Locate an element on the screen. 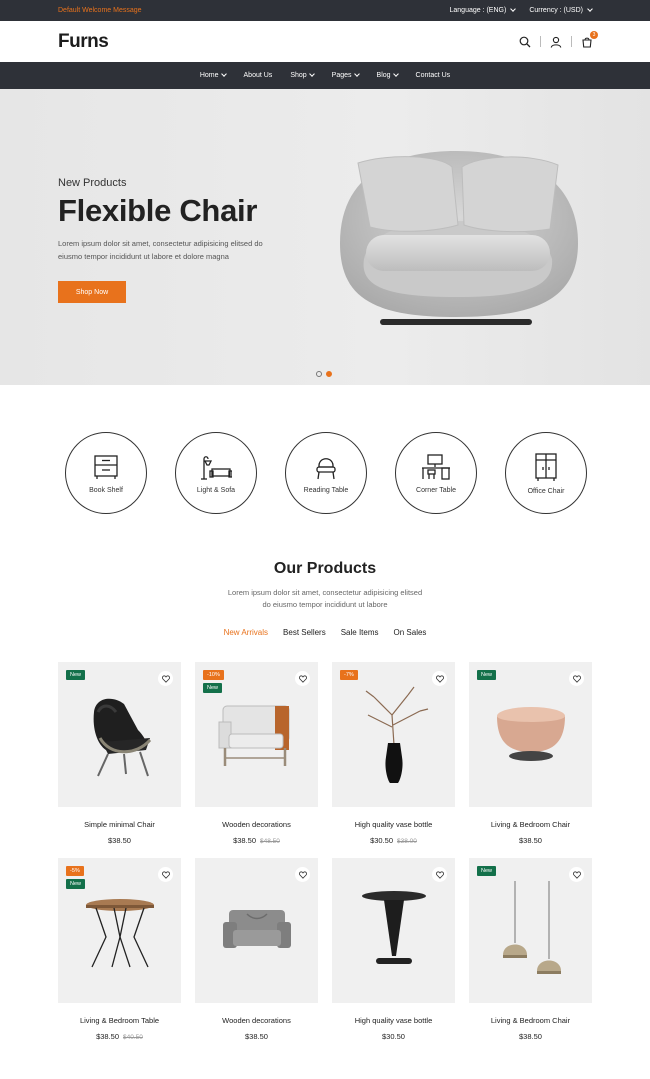  discount-badge: -5% is located at coordinates (75, 871).